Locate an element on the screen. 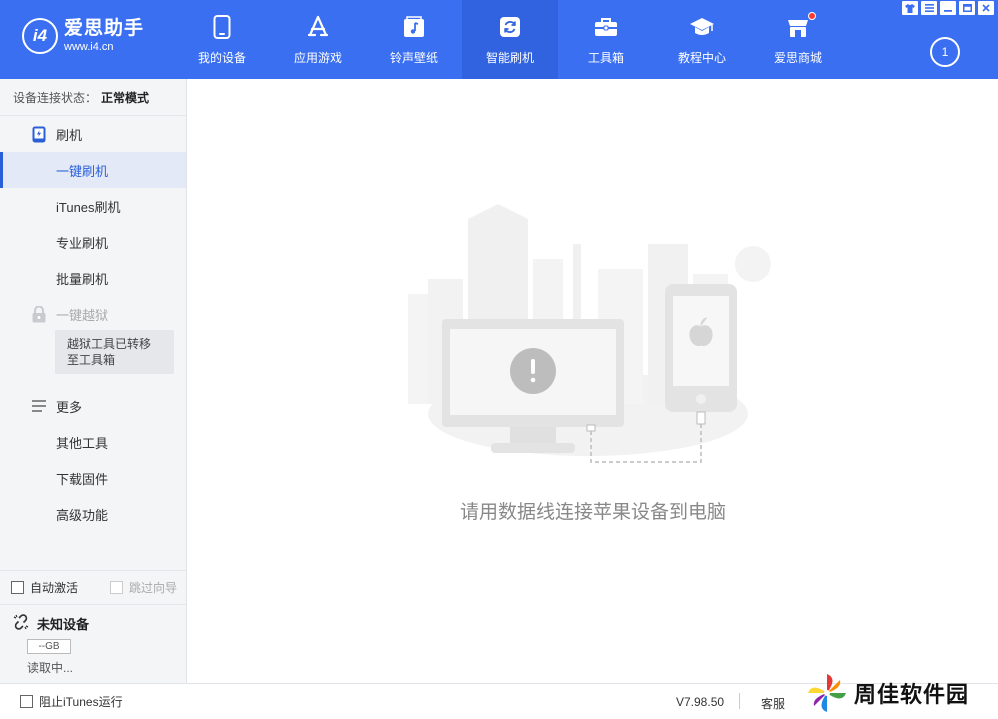 The height and width of the screenshot is (719, 998). sidebar-item-one-click-flash: 一键刷机 is located at coordinates (93, 170).